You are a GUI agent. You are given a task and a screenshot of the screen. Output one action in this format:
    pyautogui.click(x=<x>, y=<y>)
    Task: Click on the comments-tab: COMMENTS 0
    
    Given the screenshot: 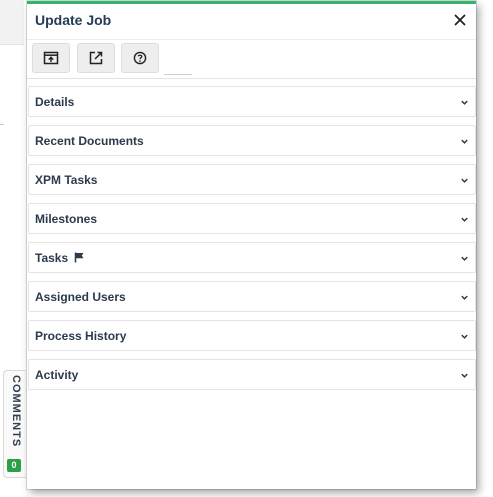 What is the action you would take?
    pyautogui.click(x=14, y=424)
    